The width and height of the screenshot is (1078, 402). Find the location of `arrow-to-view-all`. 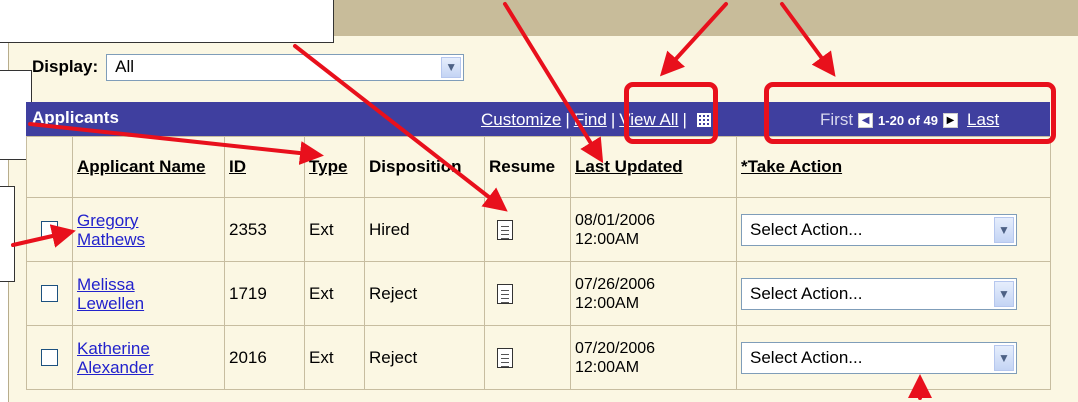

arrow-to-view-all is located at coordinates (693, 39).